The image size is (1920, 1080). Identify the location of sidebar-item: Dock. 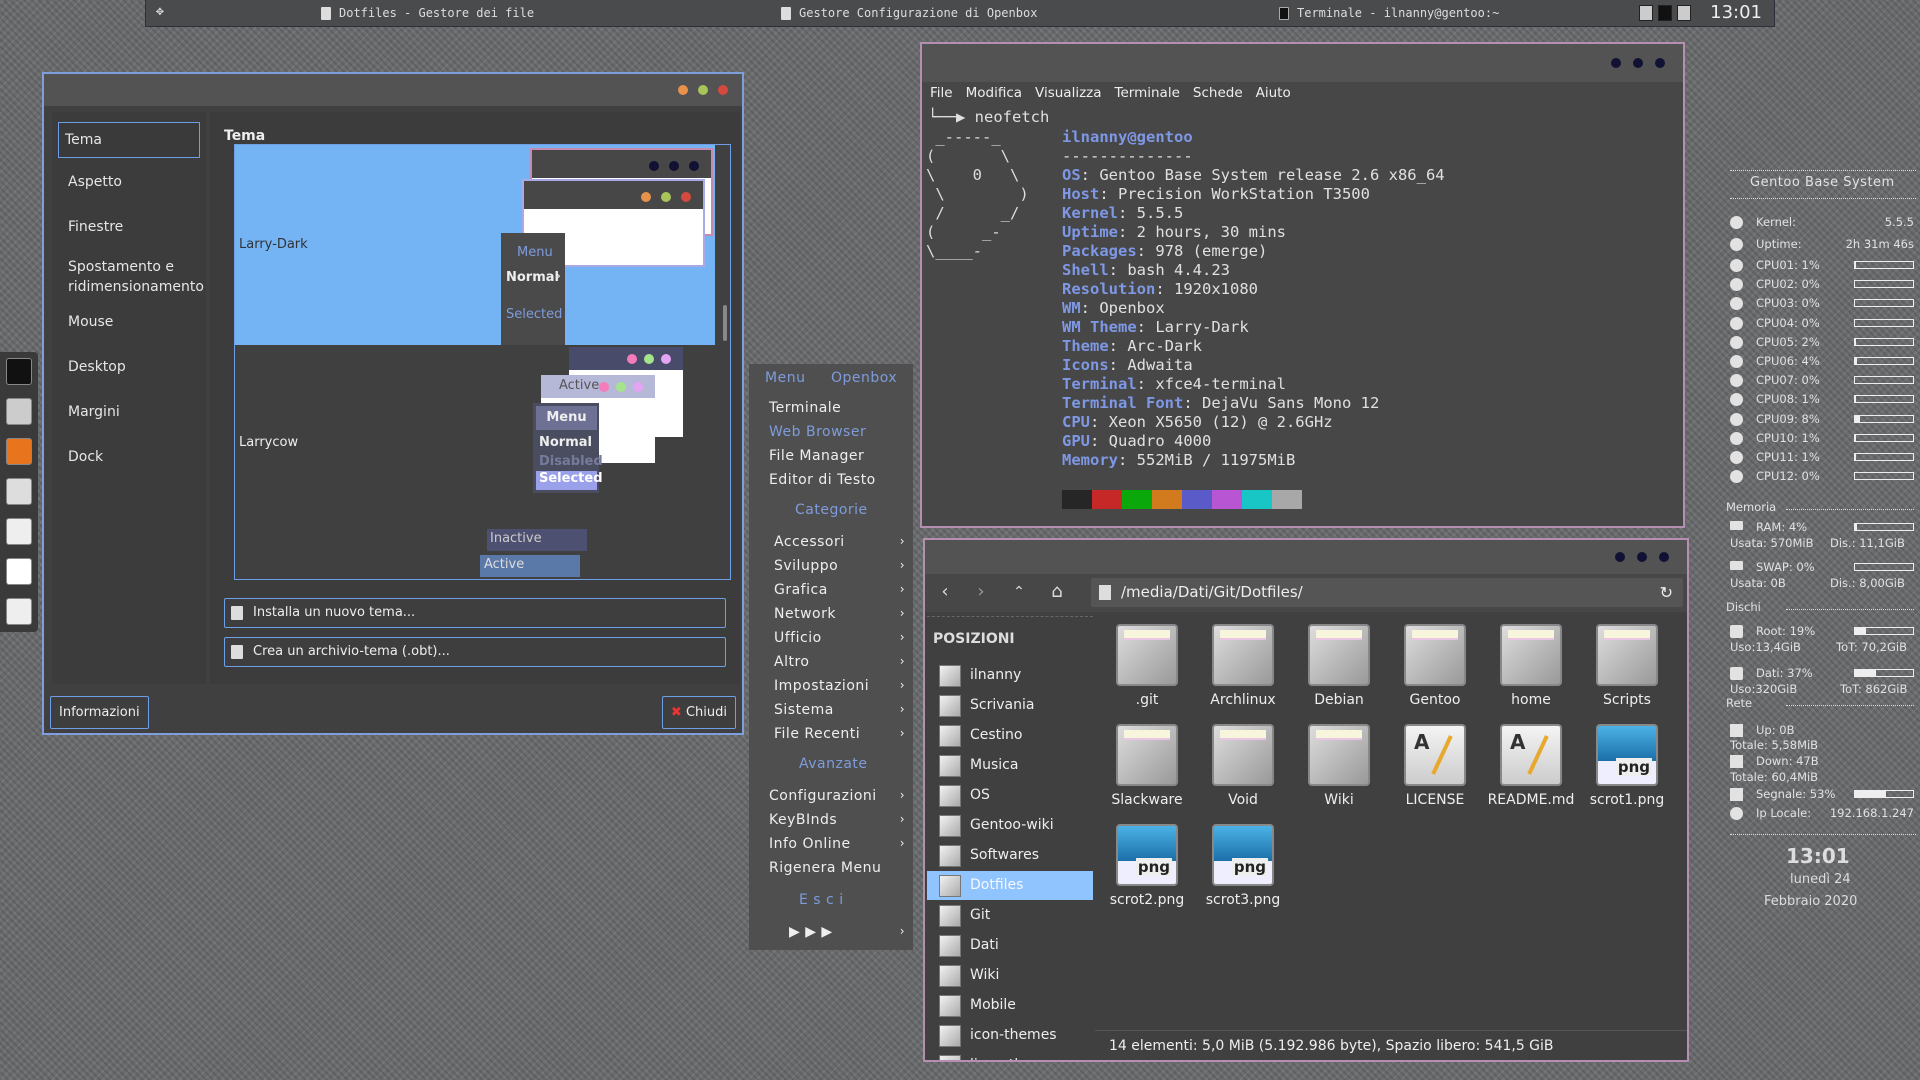
(129, 457).